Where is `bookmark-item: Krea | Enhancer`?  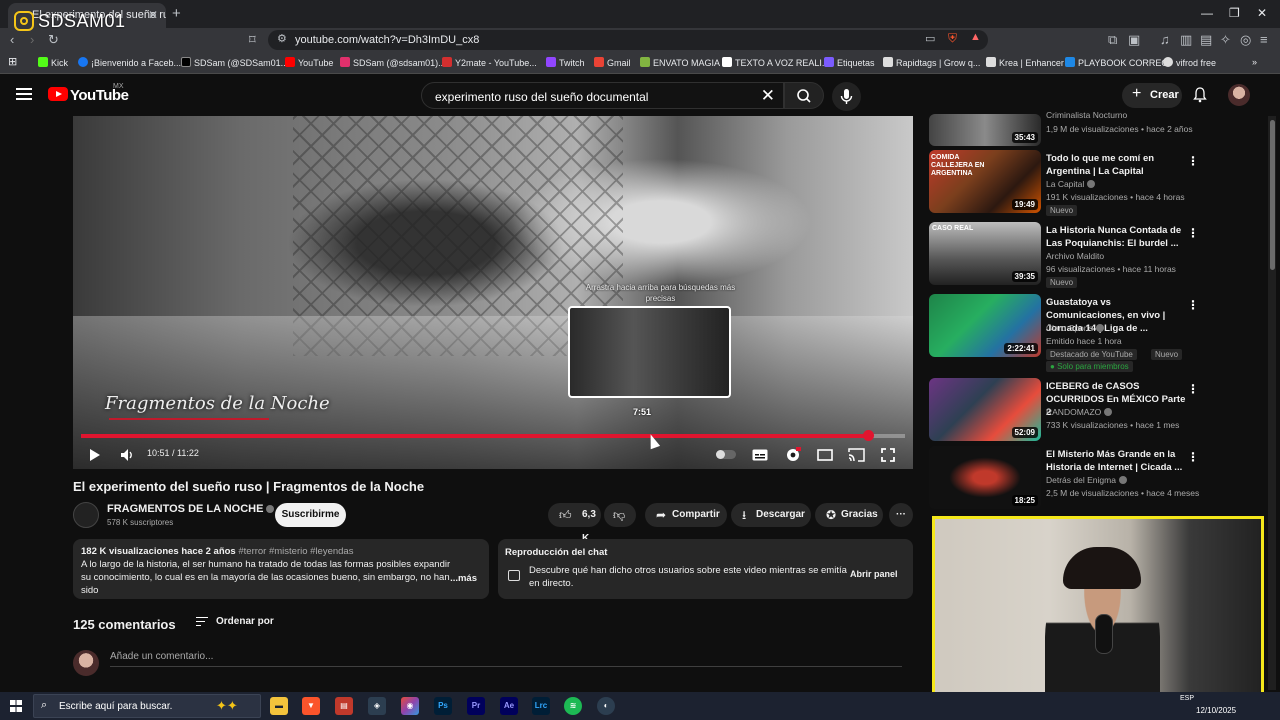
bookmark-item: Krea | Enhancer is located at coordinates (1025, 62).